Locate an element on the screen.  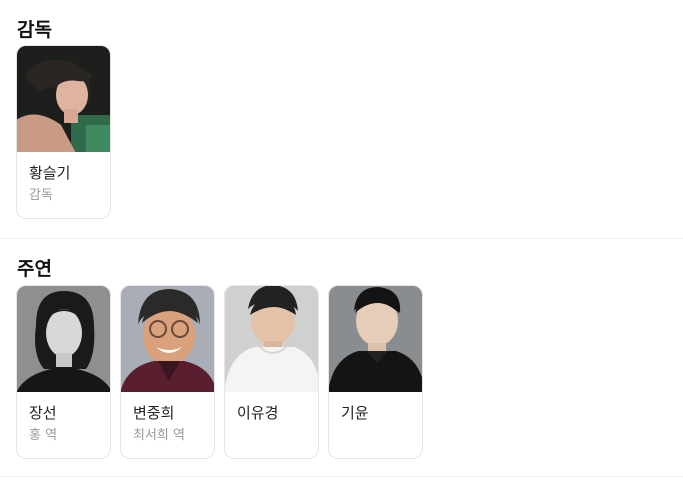
person-name: 황슬기 is located at coordinates (50, 173).